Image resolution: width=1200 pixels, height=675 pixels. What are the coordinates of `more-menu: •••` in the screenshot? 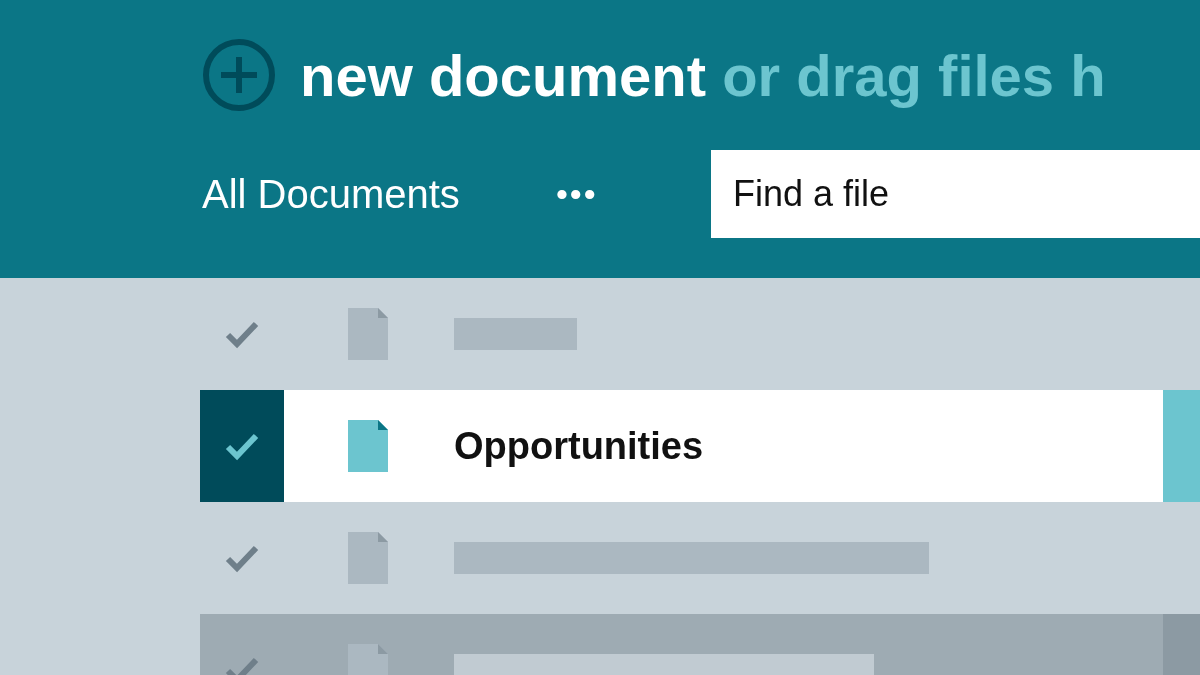 It's located at (633, 194).